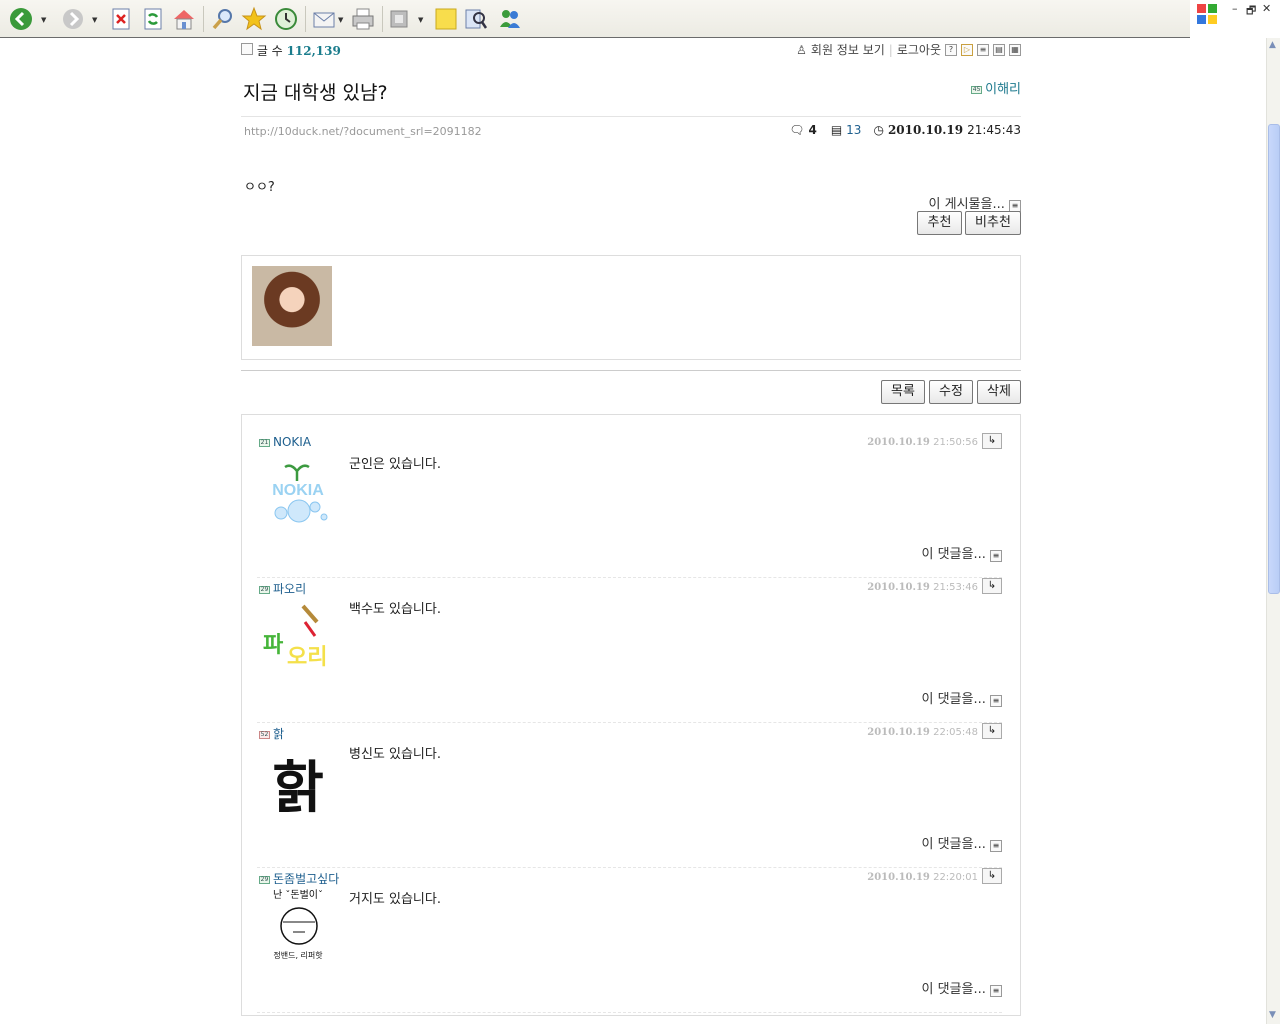  What do you see at coordinates (848, 49) in the screenshot?
I see `member-info-link: 회원 정보 보기` at bounding box center [848, 49].